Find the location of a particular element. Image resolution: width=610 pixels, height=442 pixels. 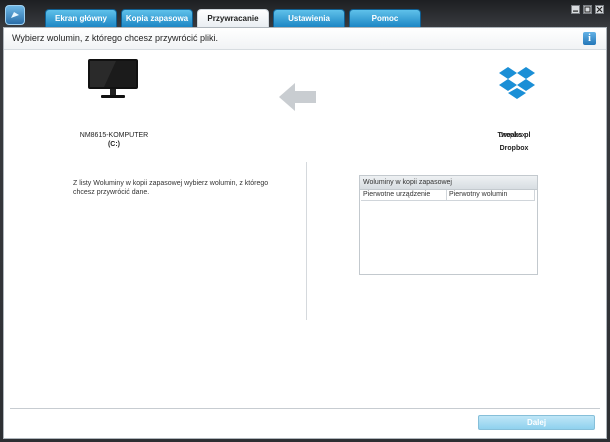

volumes-panel-title: Woluminy w kopii zapasowej is located at coordinates (448, 183).